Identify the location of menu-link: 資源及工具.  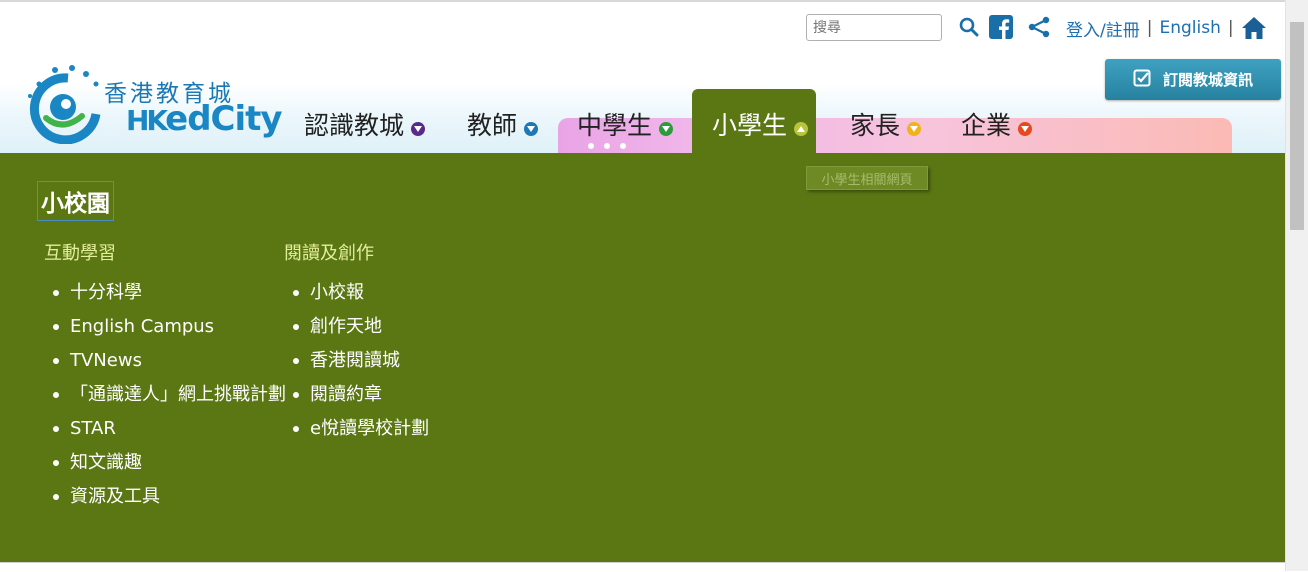
(169, 497).